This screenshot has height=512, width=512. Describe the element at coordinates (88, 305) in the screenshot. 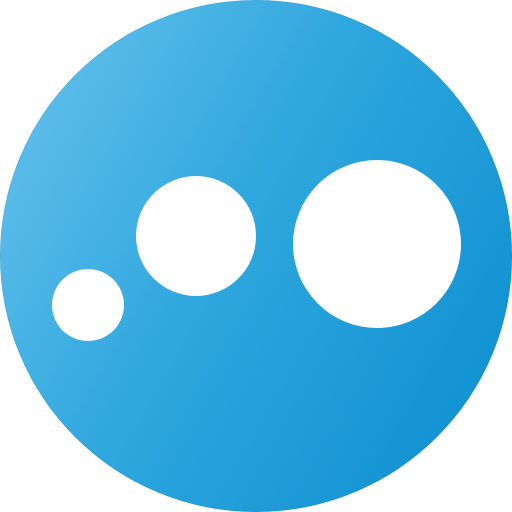

I see `small-dot-icon` at that location.